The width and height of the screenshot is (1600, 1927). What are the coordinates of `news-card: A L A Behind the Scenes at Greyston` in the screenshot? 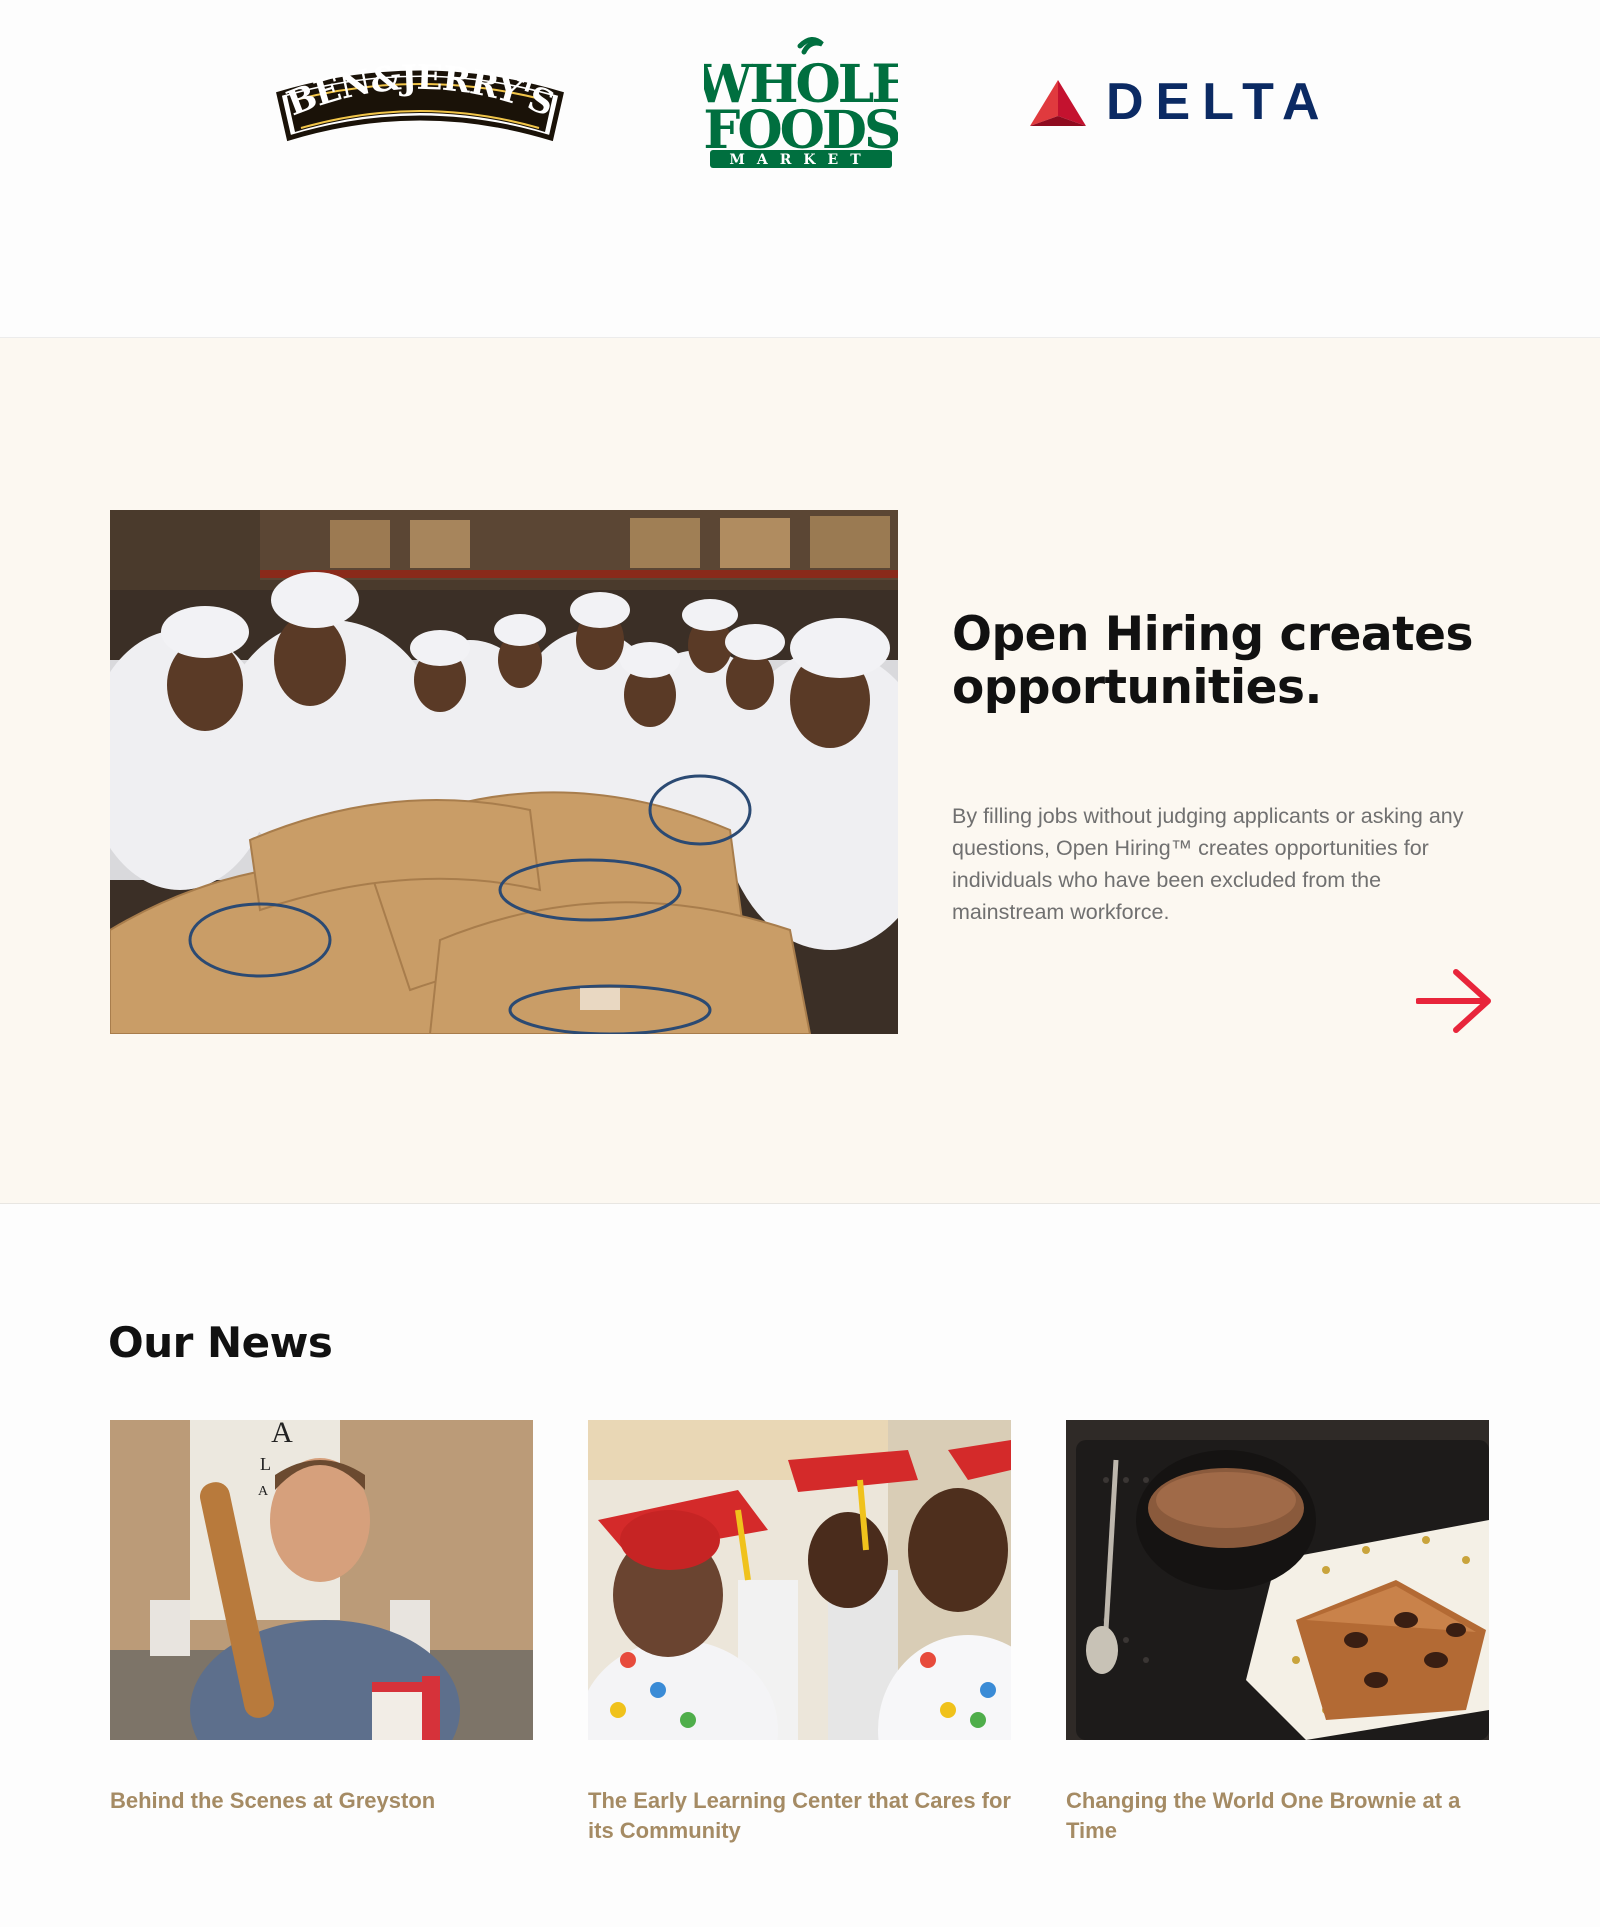 It's located at (321, 1618).